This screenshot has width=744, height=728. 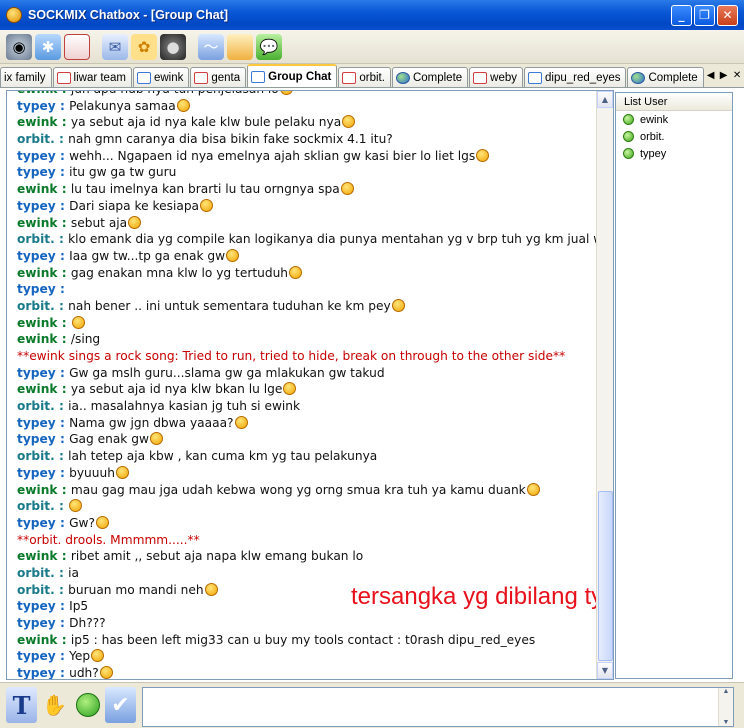 What do you see at coordinates (201, 77) in the screenshot?
I see `chat-icon` at bounding box center [201, 77].